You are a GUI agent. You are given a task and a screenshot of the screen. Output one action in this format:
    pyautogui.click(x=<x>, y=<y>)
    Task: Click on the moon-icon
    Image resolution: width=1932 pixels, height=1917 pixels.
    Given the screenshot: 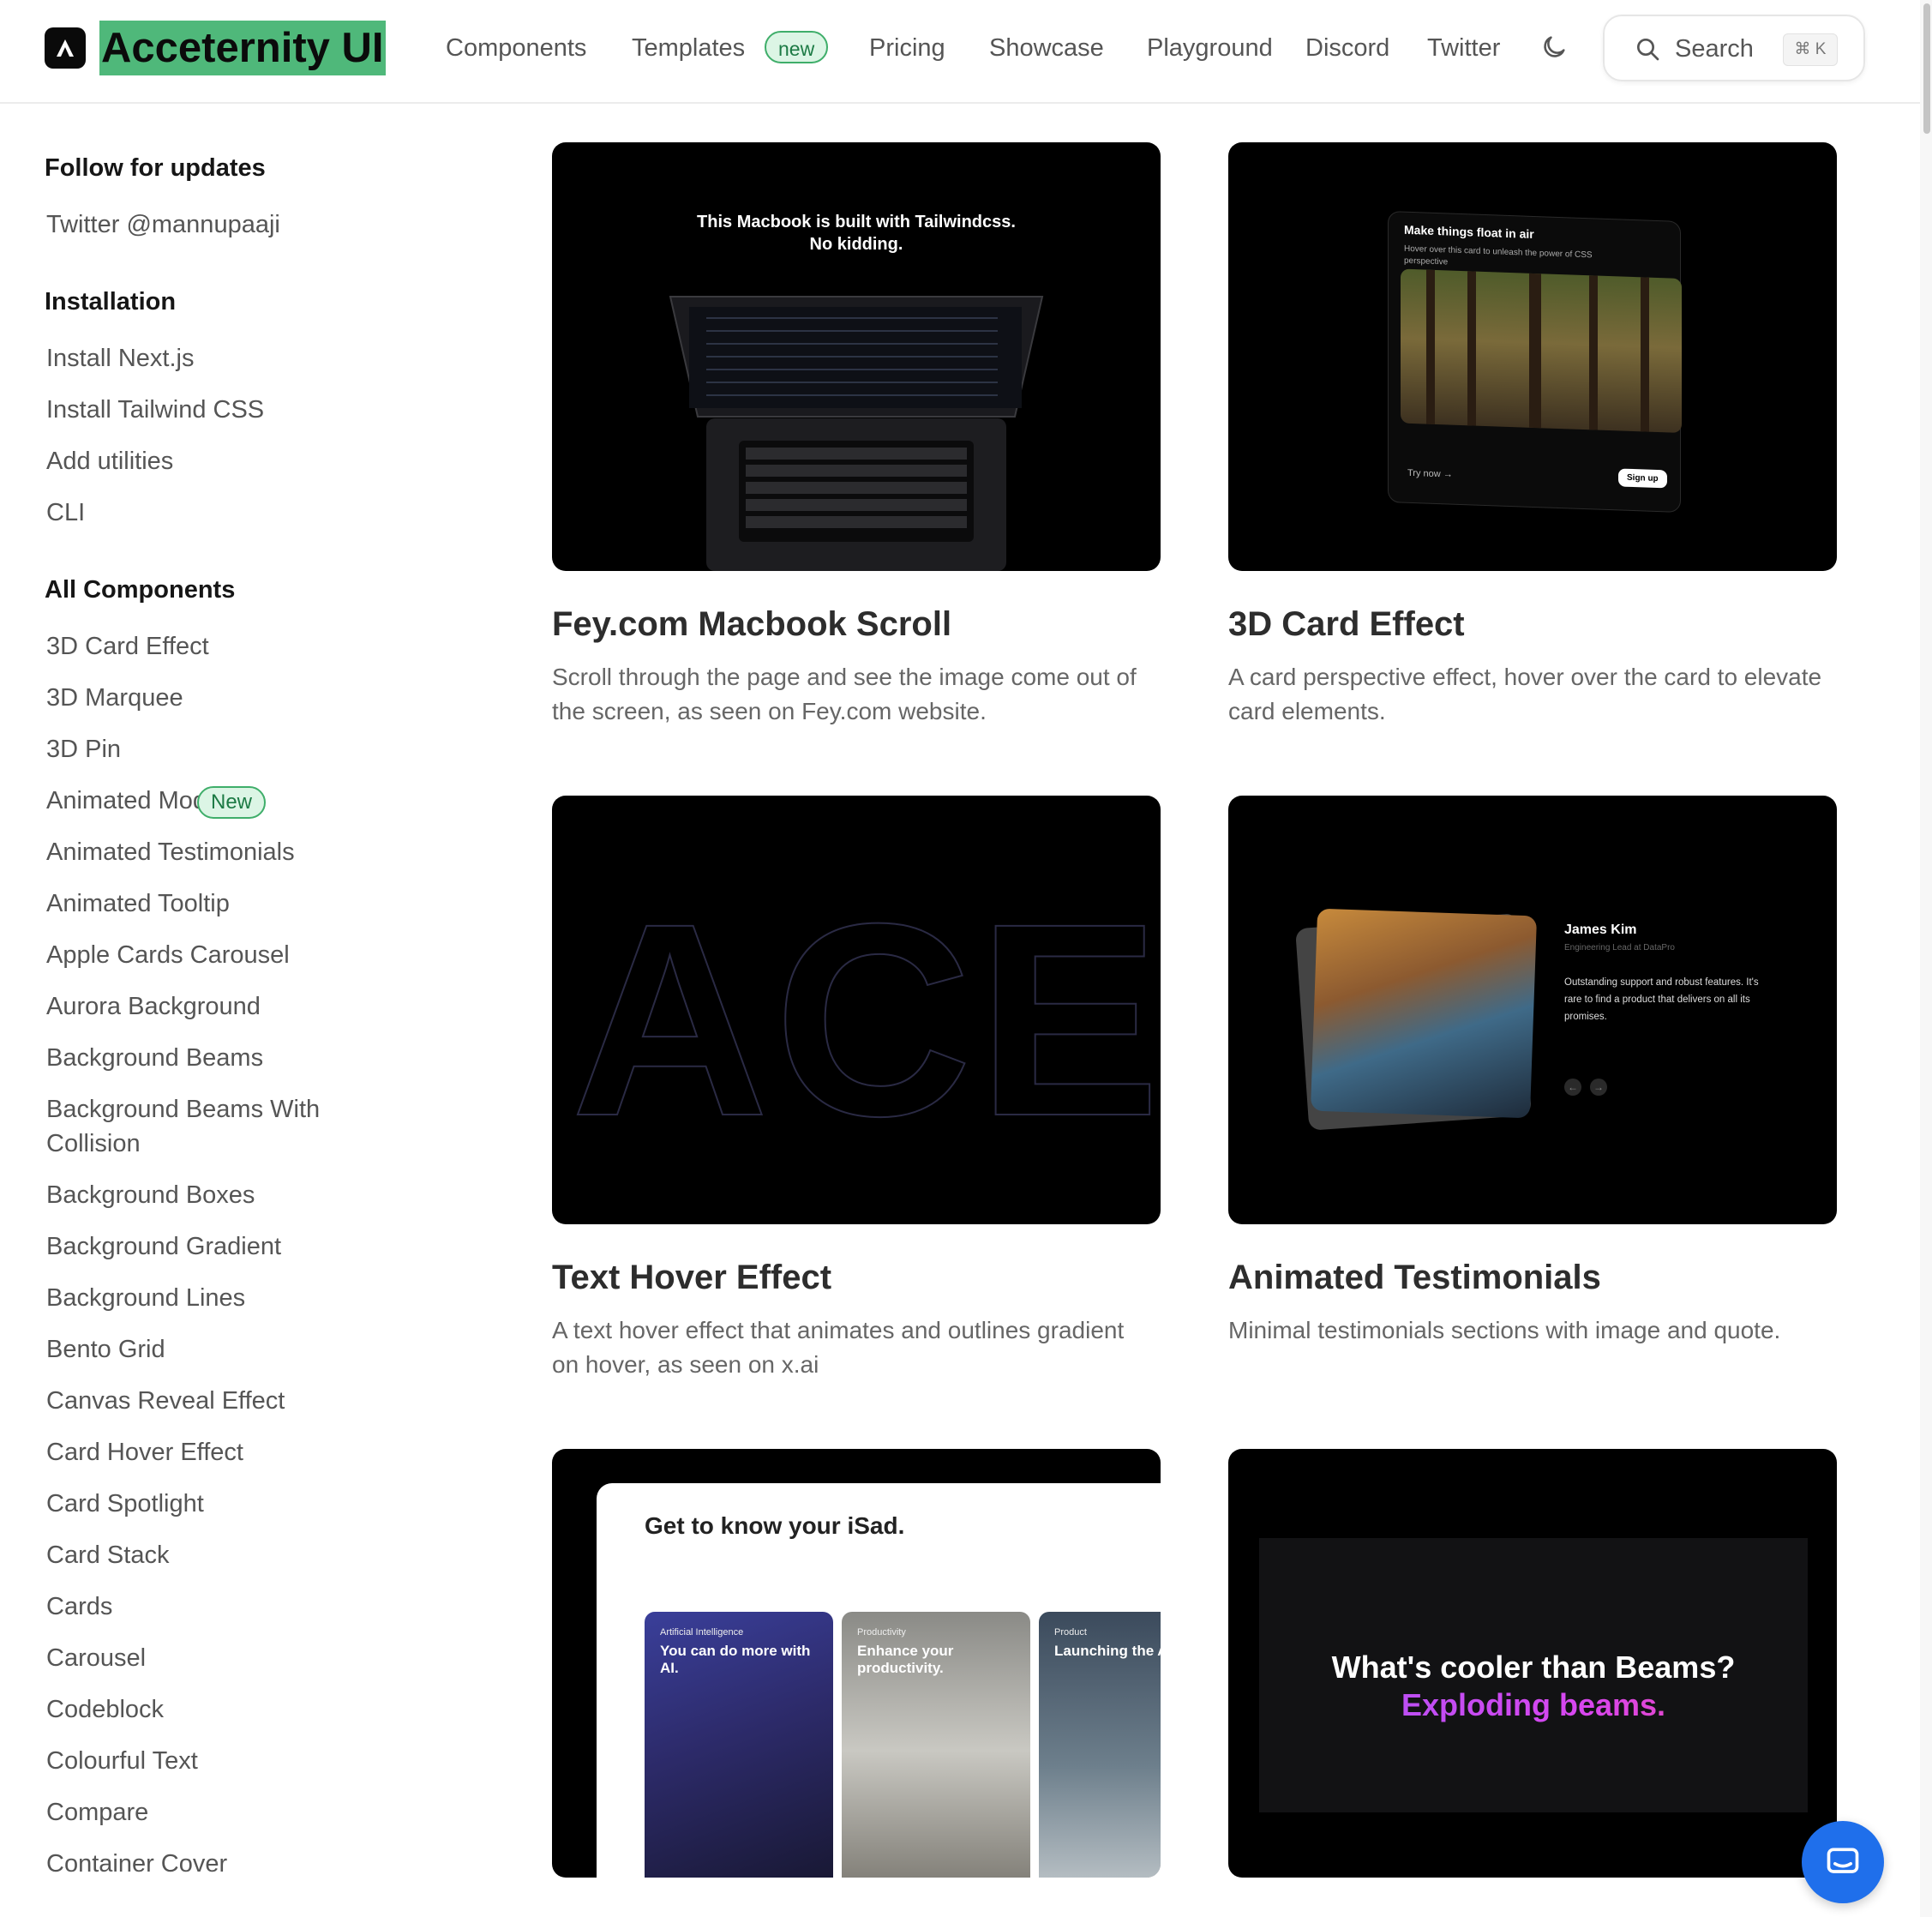 What is the action you would take?
    pyautogui.click(x=1554, y=50)
    